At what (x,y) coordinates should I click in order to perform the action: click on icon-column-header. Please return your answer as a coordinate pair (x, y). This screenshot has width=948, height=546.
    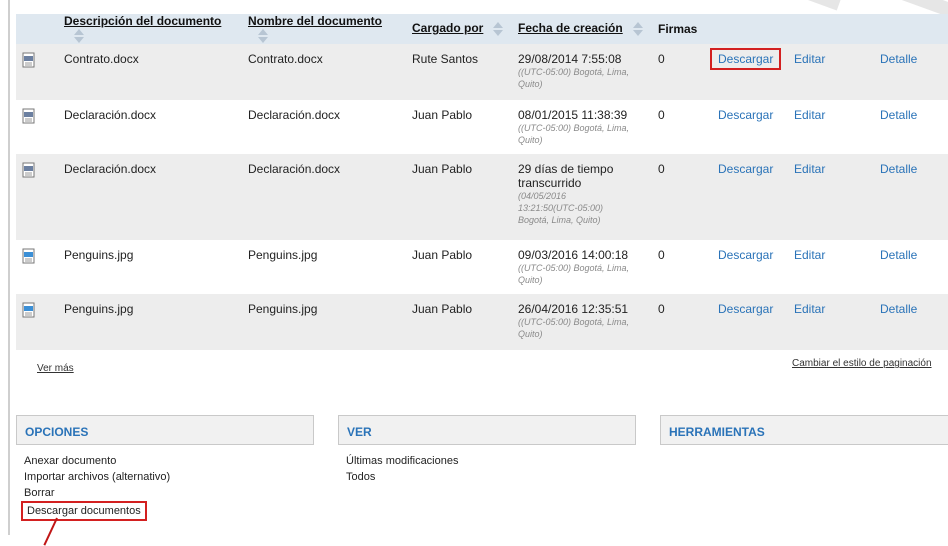
    Looking at the image, I should click on (37, 29).